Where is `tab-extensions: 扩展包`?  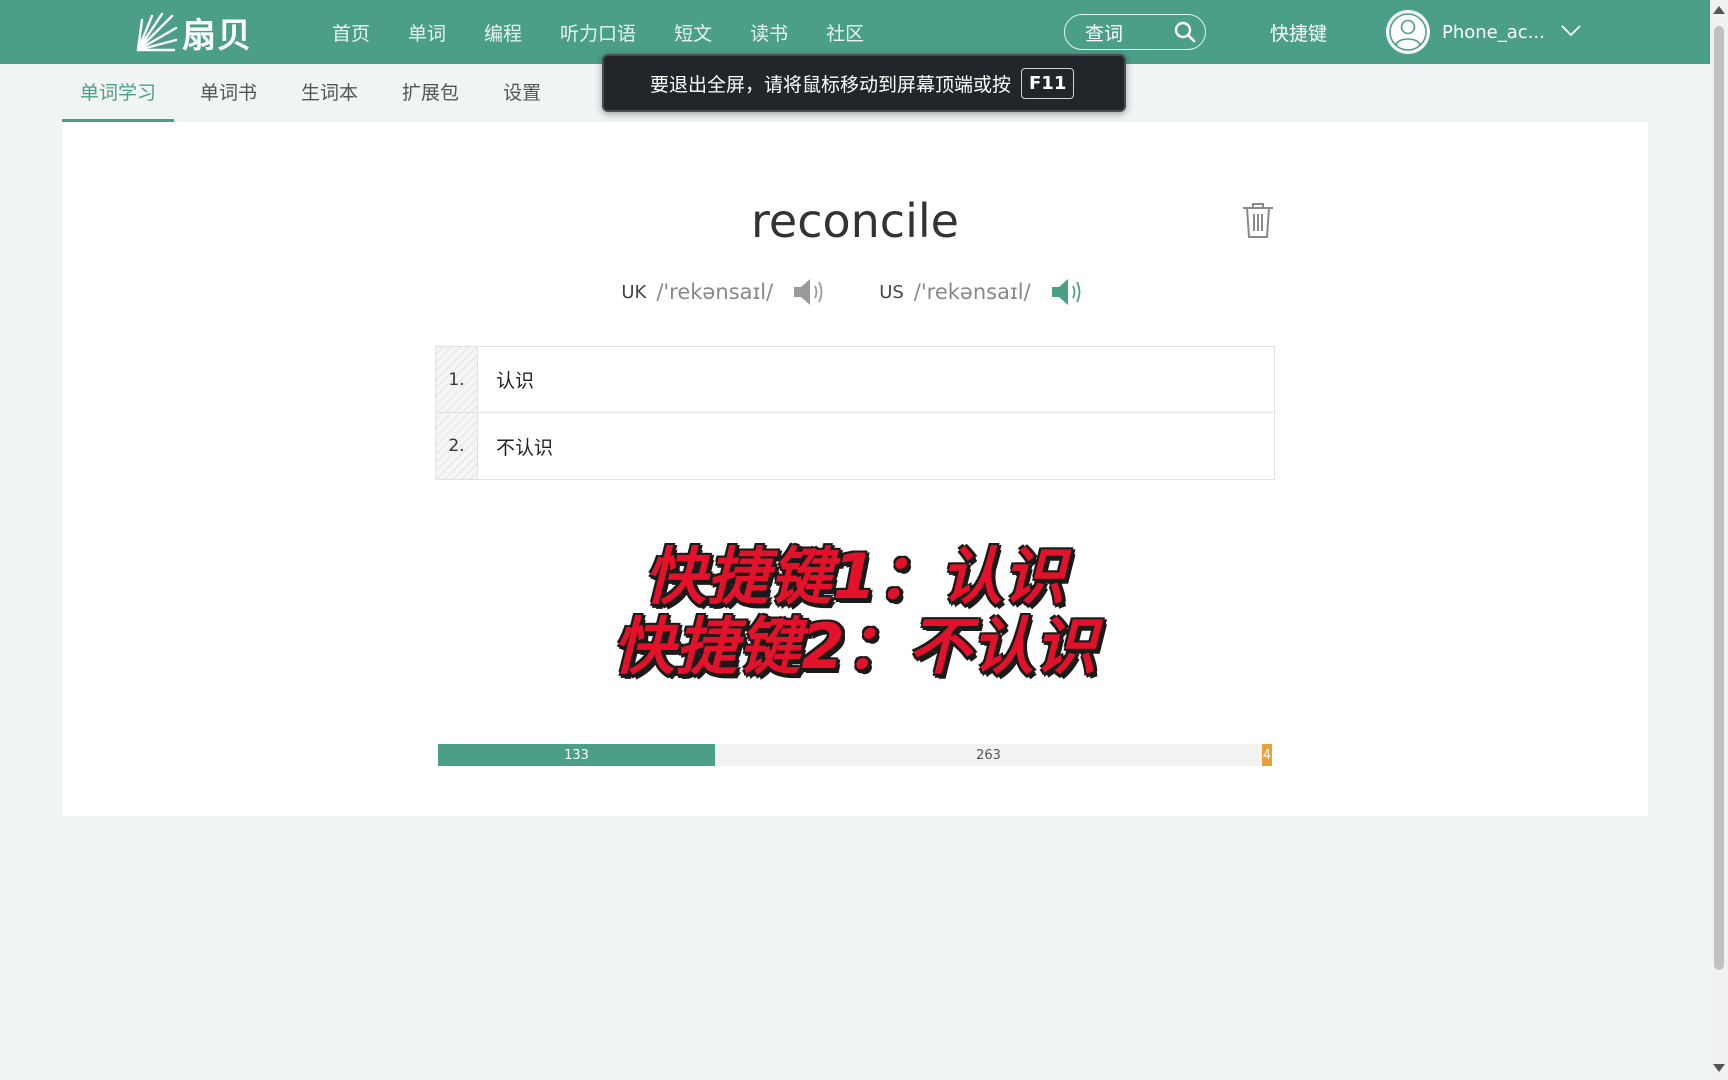
tab-extensions: 扩展包 is located at coordinates (430, 93).